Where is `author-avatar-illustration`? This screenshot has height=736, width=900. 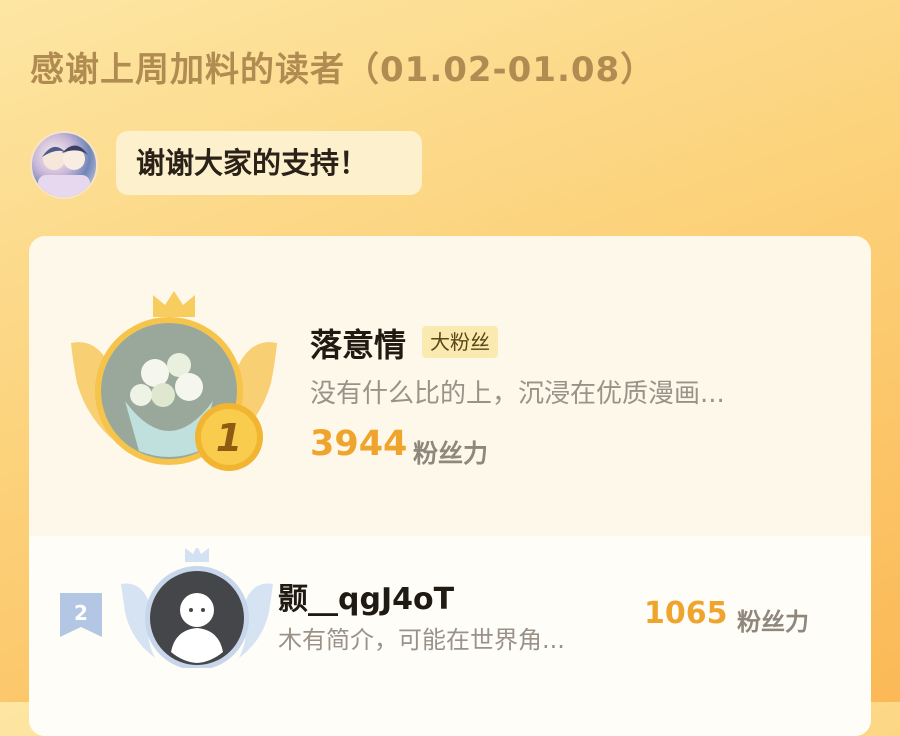
author-avatar-illustration is located at coordinates (64, 171).